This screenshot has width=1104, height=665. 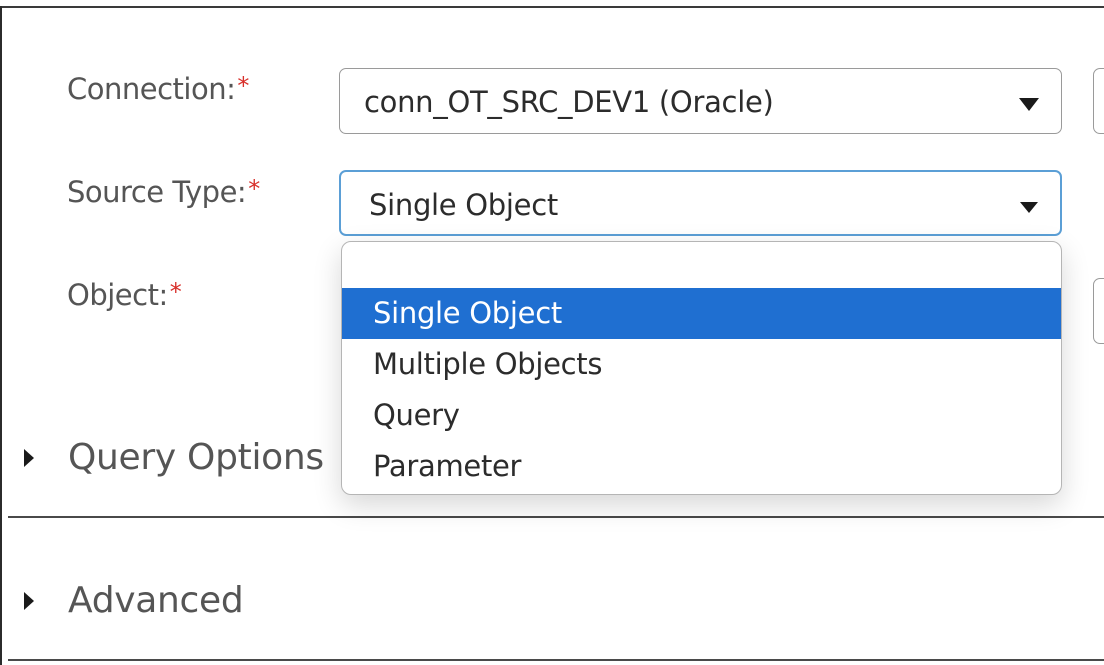 What do you see at coordinates (569, 102) in the screenshot?
I see `connection-select-value: conn_OT_SRC_DEV1 (Oracle)` at bounding box center [569, 102].